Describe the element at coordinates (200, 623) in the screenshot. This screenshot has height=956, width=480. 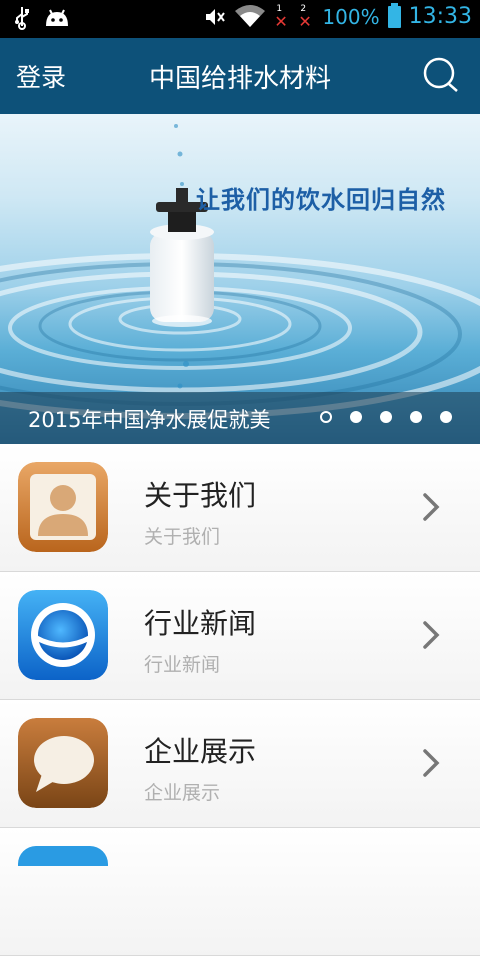
I see `menu-item-title: 行业新闻` at that location.